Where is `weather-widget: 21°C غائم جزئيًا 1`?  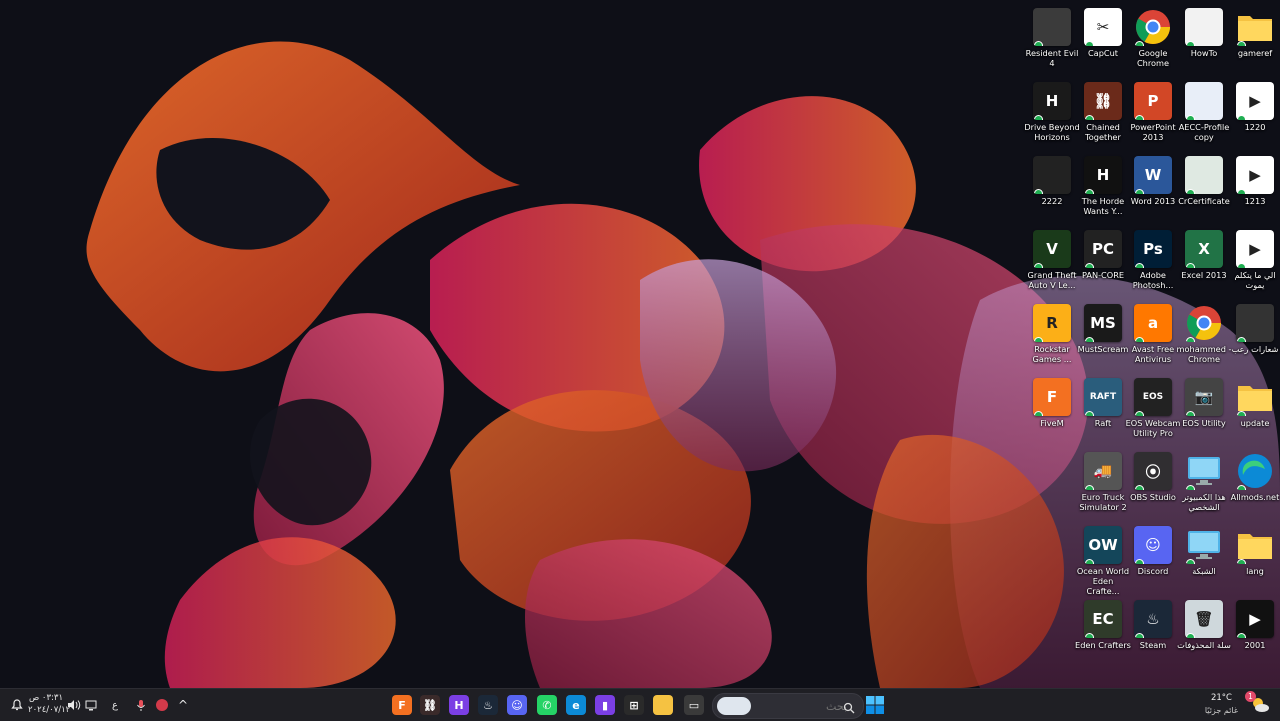
weather-widget: 21°C غائم جزئيًا 1 is located at coordinates (1238, 705).